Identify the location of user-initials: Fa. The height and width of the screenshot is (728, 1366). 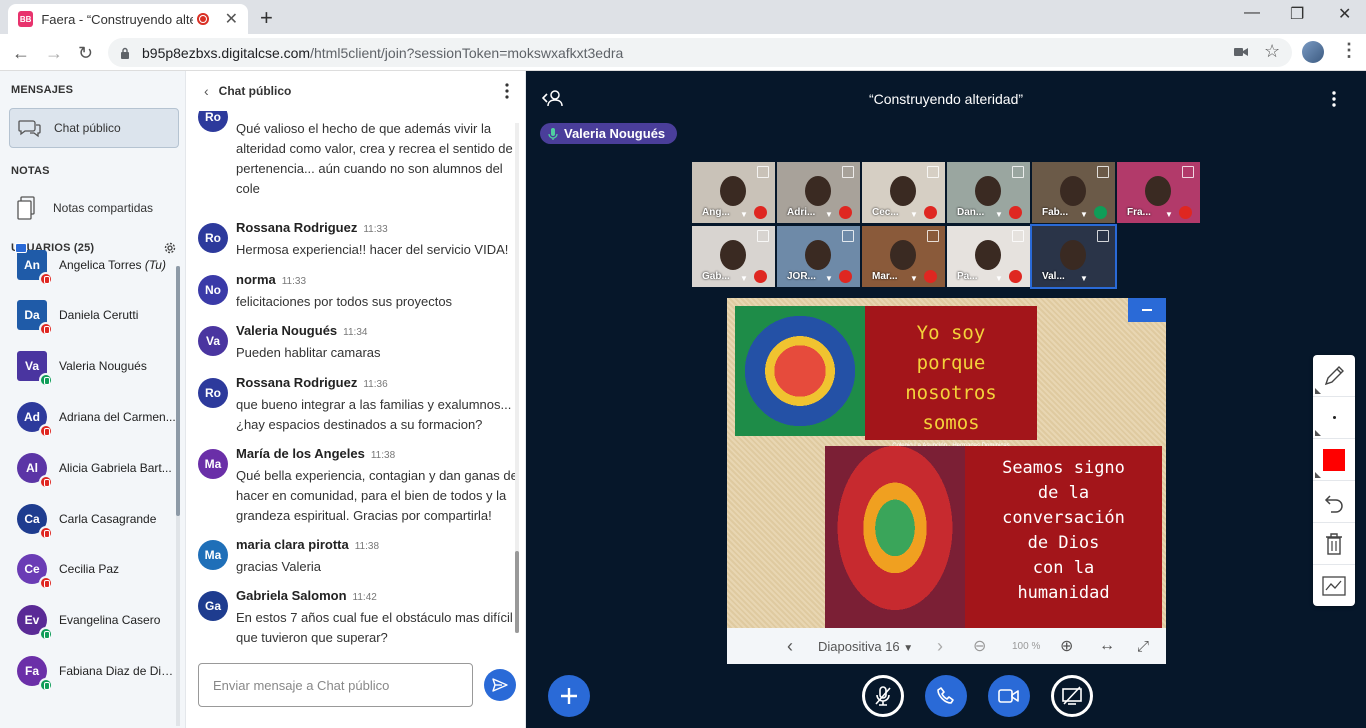
(31, 671).